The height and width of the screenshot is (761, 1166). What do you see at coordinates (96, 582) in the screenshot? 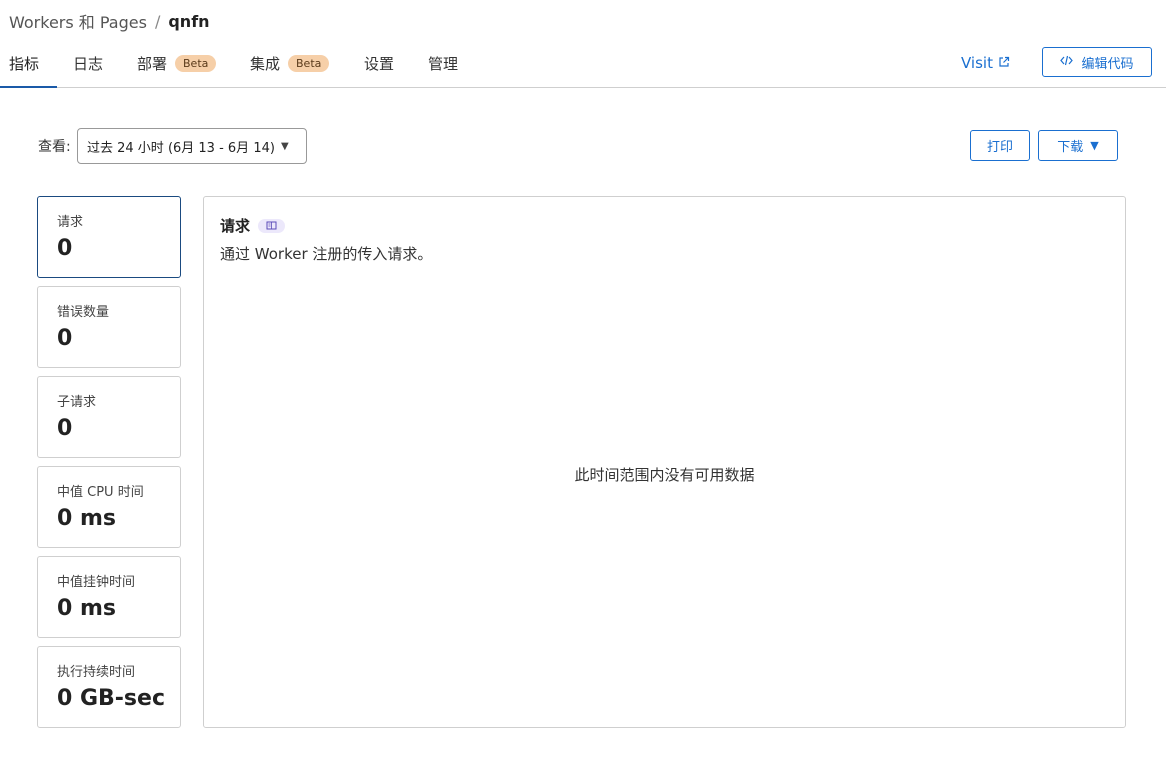
I see `metric-label: 中值挂钟时间` at bounding box center [96, 582].